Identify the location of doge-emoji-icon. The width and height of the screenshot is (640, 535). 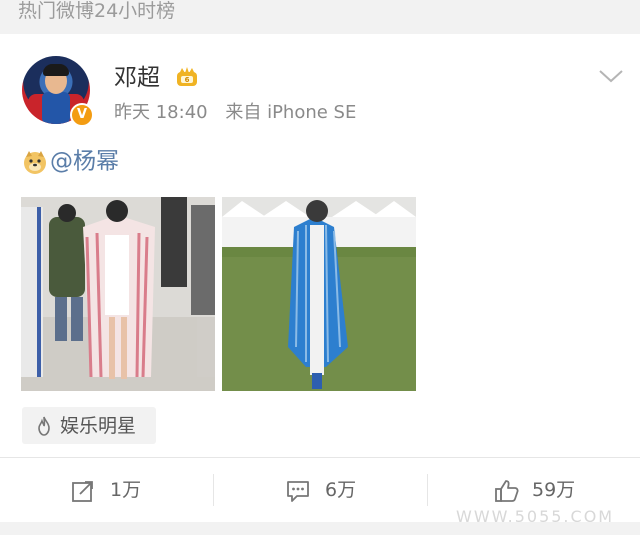
(35, 162).